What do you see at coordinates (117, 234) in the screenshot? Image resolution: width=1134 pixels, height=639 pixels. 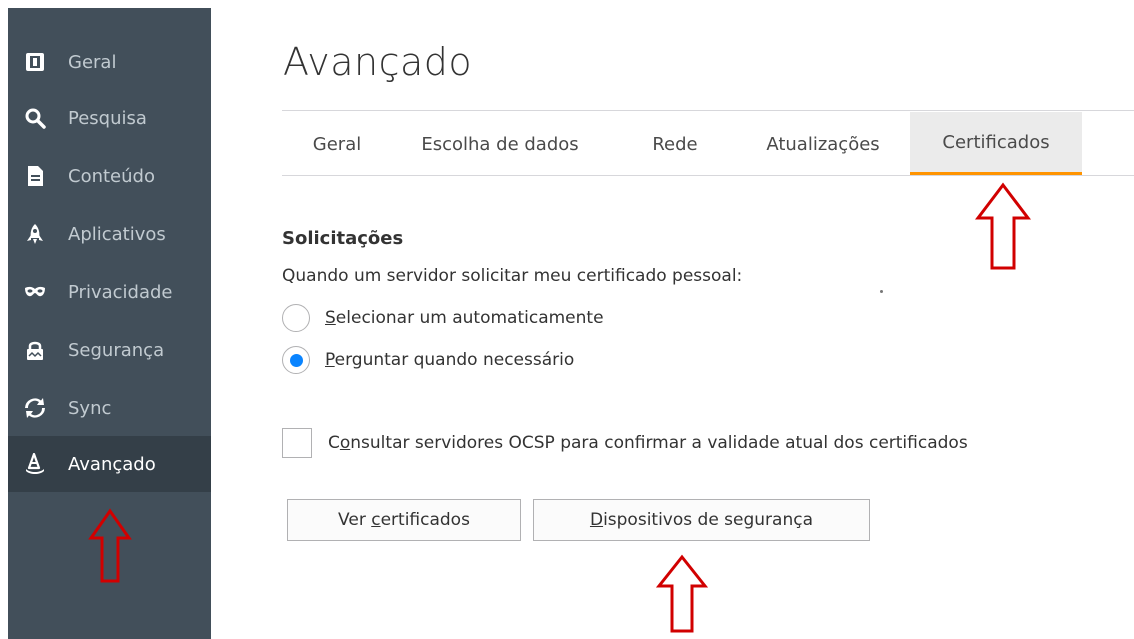 I see `sidebar-item-label: Aplicativos` at bounding box center [117, 234].